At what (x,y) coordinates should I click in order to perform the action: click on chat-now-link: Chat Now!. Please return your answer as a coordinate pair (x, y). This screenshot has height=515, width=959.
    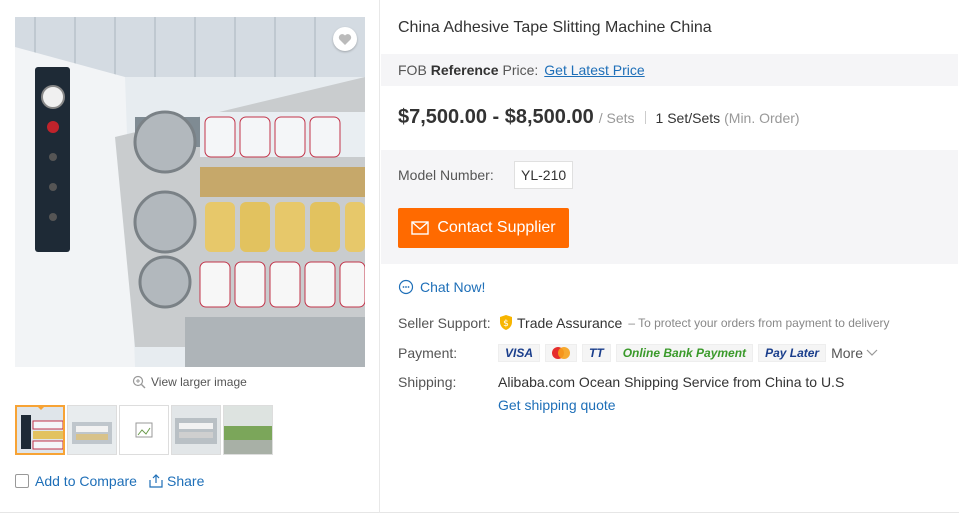
    Looking at the image, I should click on (441, 287).